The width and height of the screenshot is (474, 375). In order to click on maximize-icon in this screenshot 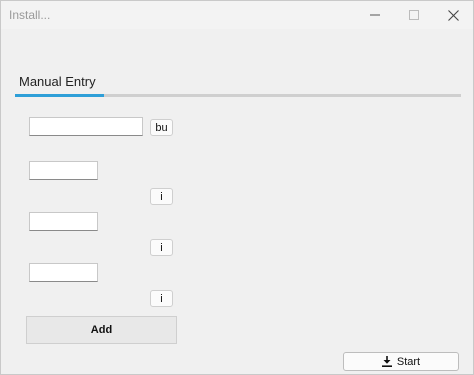, I will do `click(414, 15)`.